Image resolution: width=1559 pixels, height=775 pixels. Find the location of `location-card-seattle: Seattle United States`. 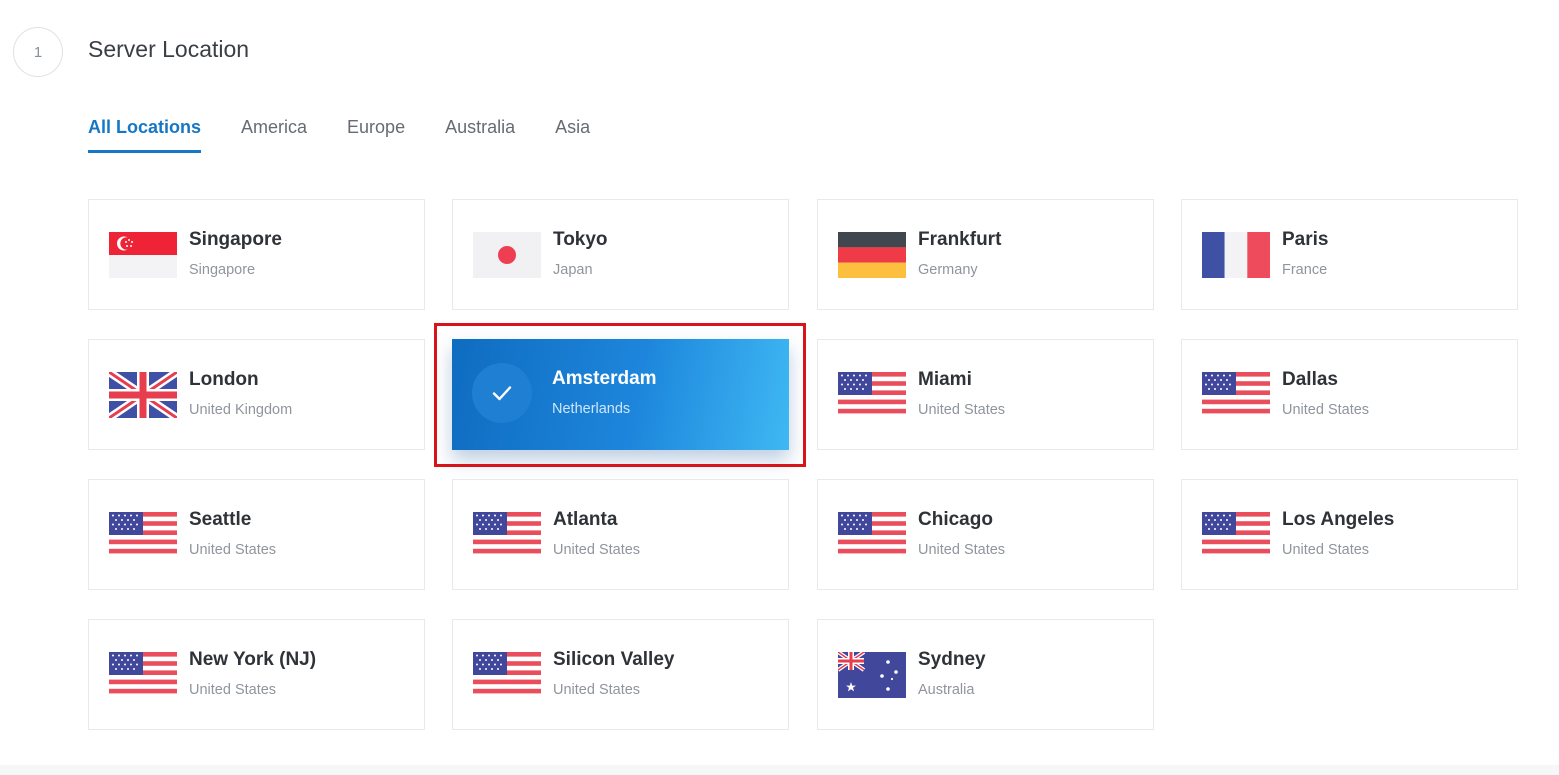

location-card-seattle: Seattle United States is located at coordinates (256, 534).